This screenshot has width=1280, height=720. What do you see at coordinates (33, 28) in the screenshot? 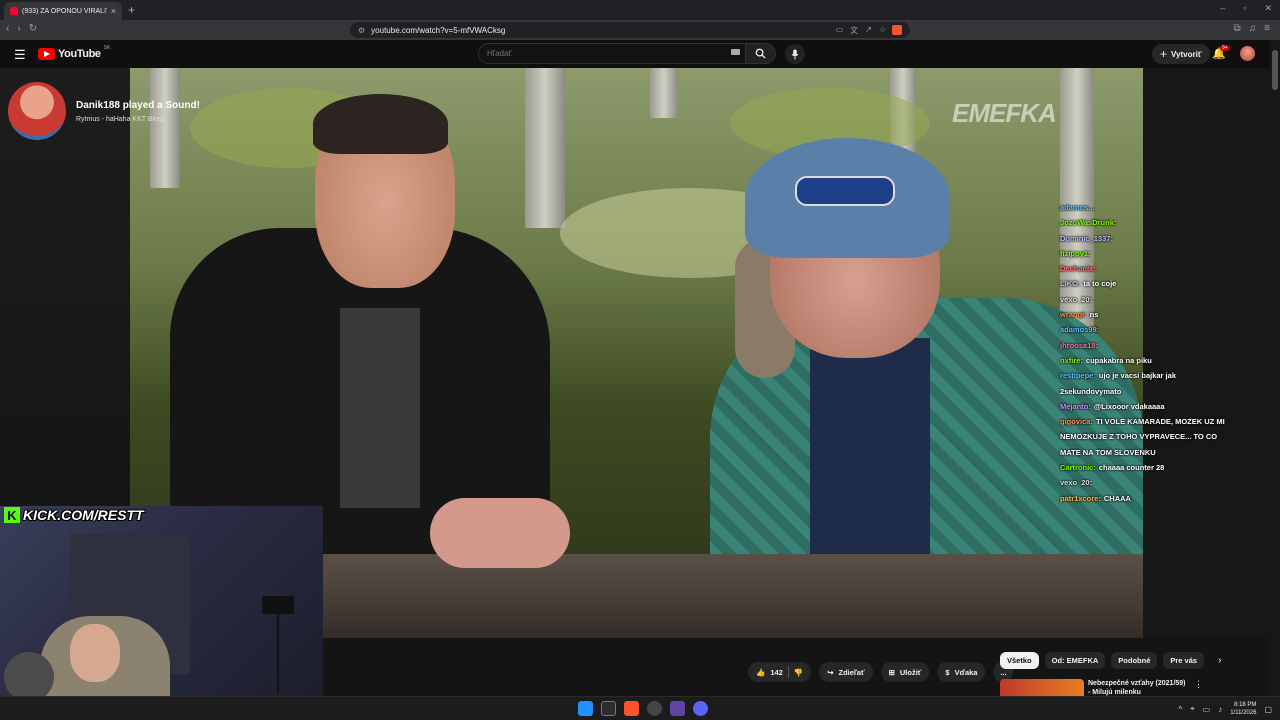
I see `reload-icon: ↻` at bounding box center [33, 28].